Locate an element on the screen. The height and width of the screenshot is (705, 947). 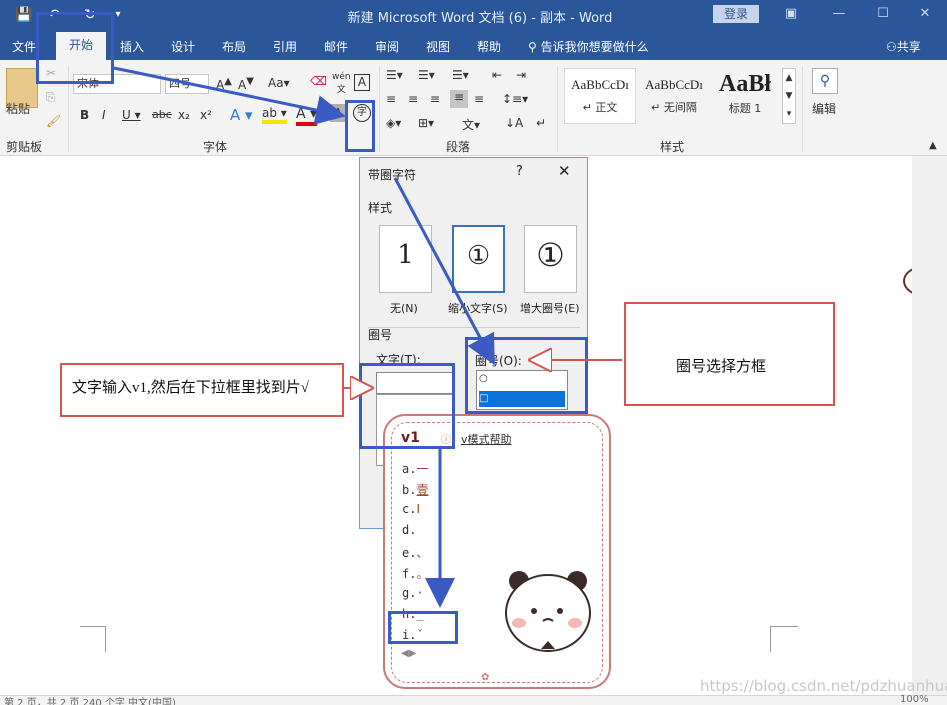
tab-file: 文件 is located at coordinates (24, 46).